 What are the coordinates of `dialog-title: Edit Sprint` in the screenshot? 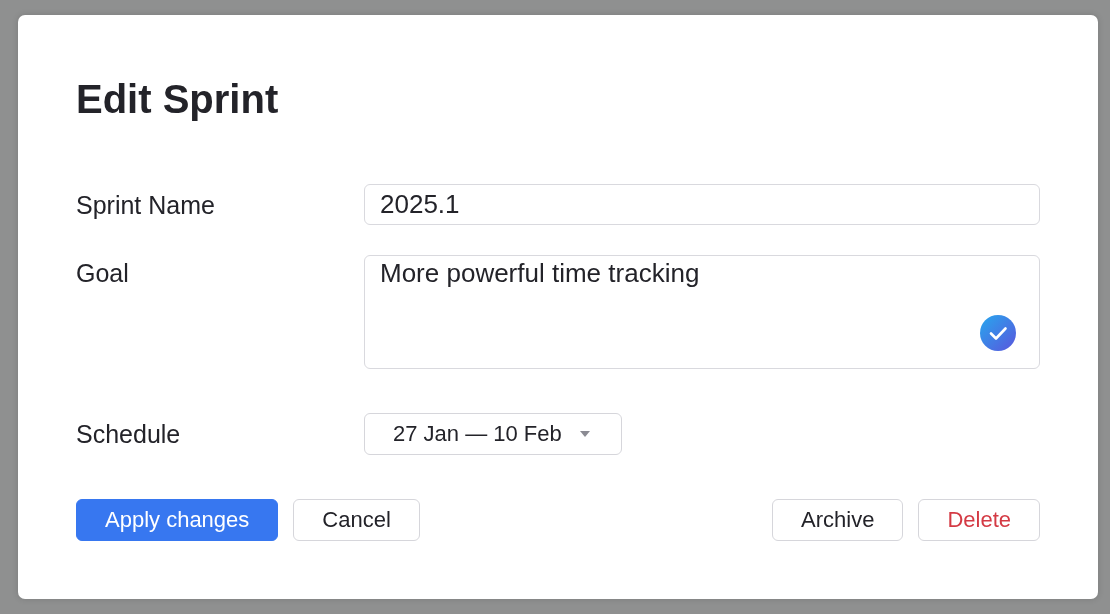 It's located at (177, 99).